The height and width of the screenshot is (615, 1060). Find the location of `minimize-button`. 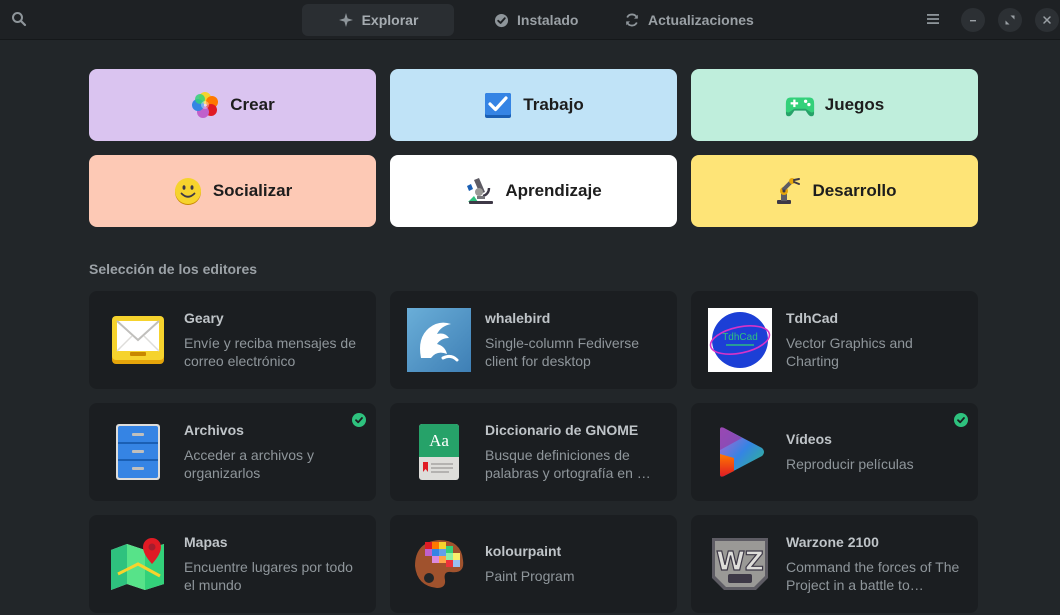

minimize-button is located at coordinates (973, 20).